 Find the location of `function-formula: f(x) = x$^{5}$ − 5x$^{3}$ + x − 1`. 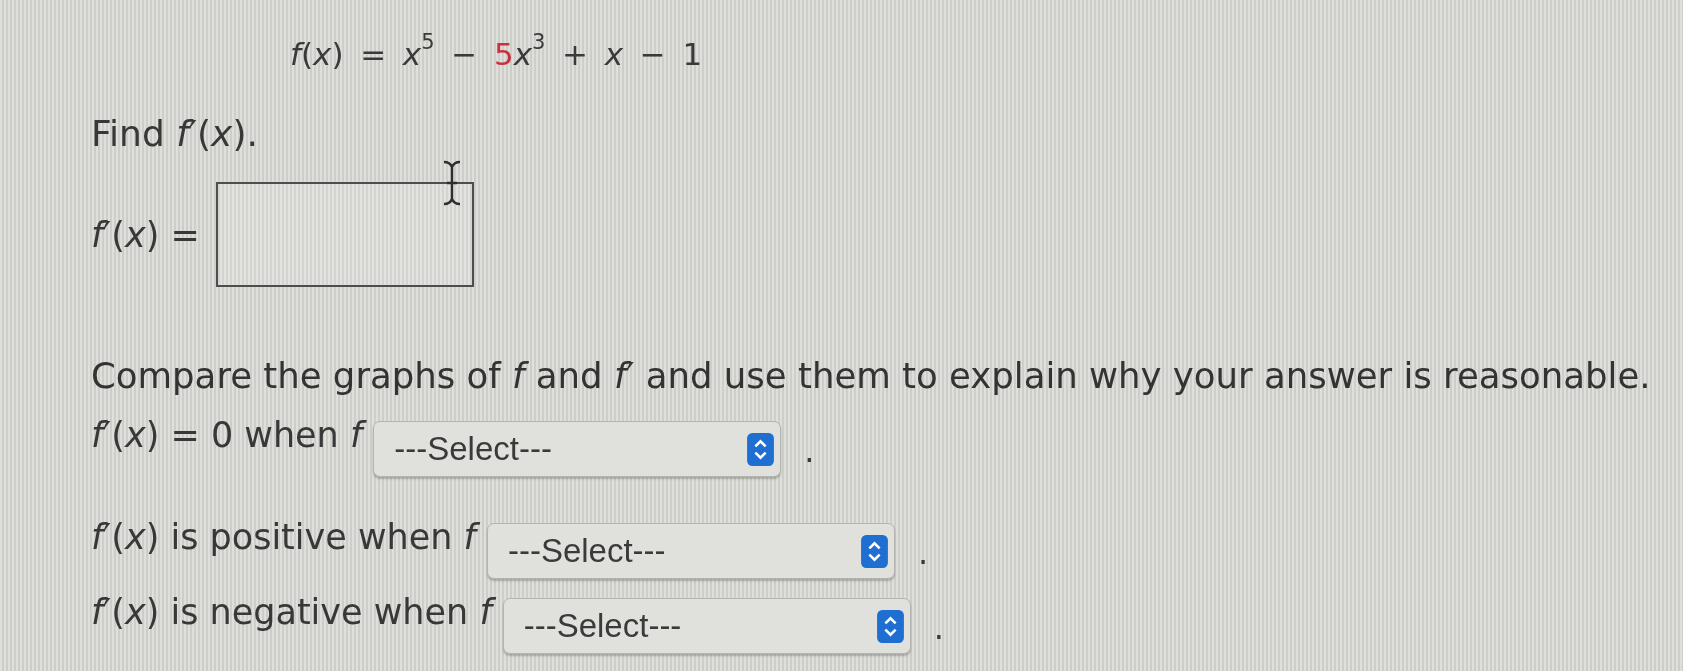

function-formula: f(x) = x$^{5}$ − 5x$^{3}$ + x − 1 is located at coordinates (496, 53).